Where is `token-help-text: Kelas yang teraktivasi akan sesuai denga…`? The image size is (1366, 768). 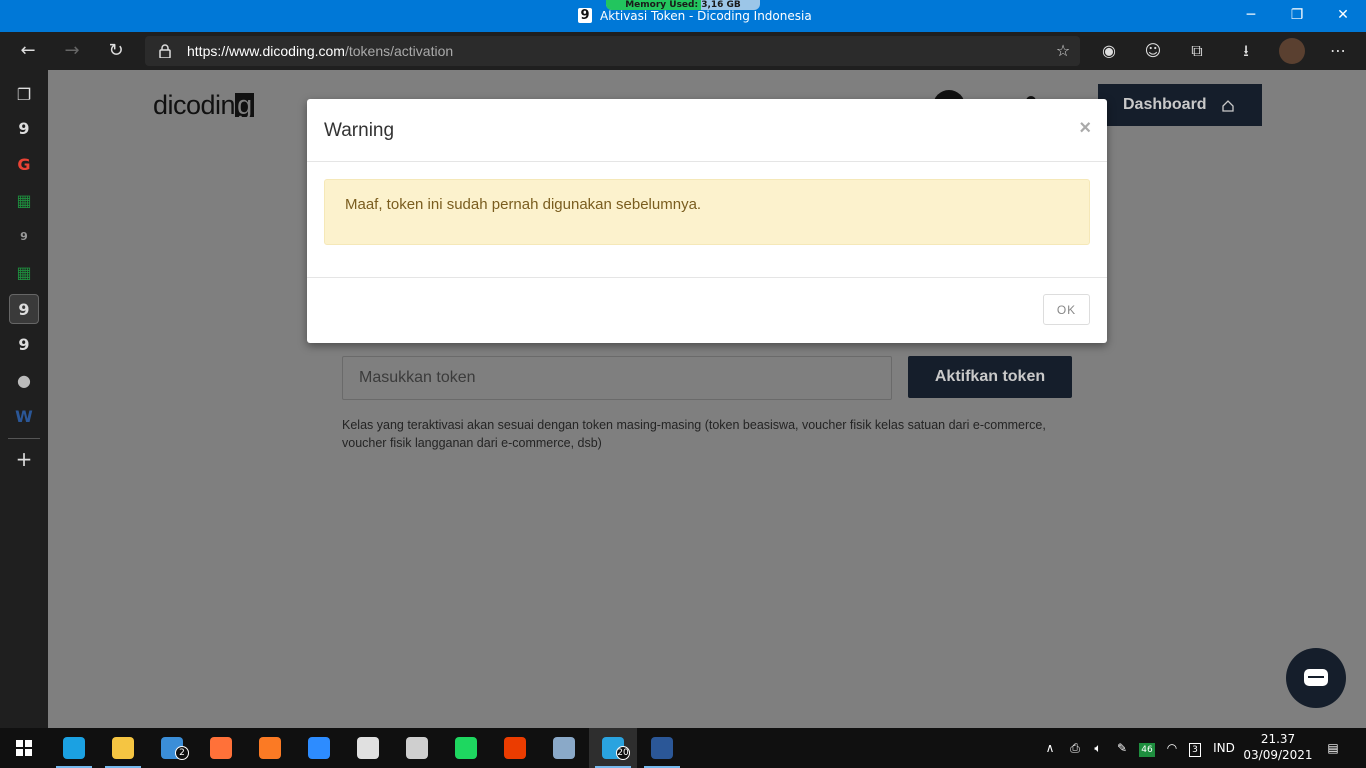
token-help-text: Kelas yang teraktivasi akan sesuai denga… is located at coordinates (694, 434).